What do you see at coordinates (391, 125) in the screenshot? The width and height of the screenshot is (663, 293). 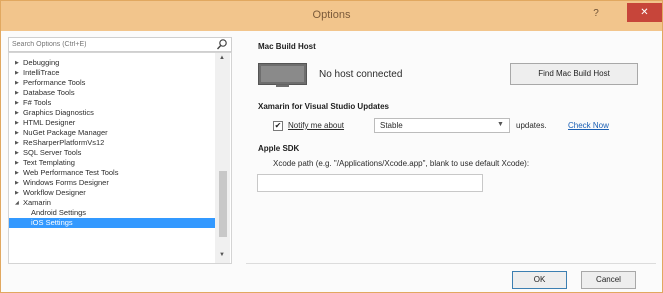 I see `update-channel-value: Stable` at bounding box center [391, 125].